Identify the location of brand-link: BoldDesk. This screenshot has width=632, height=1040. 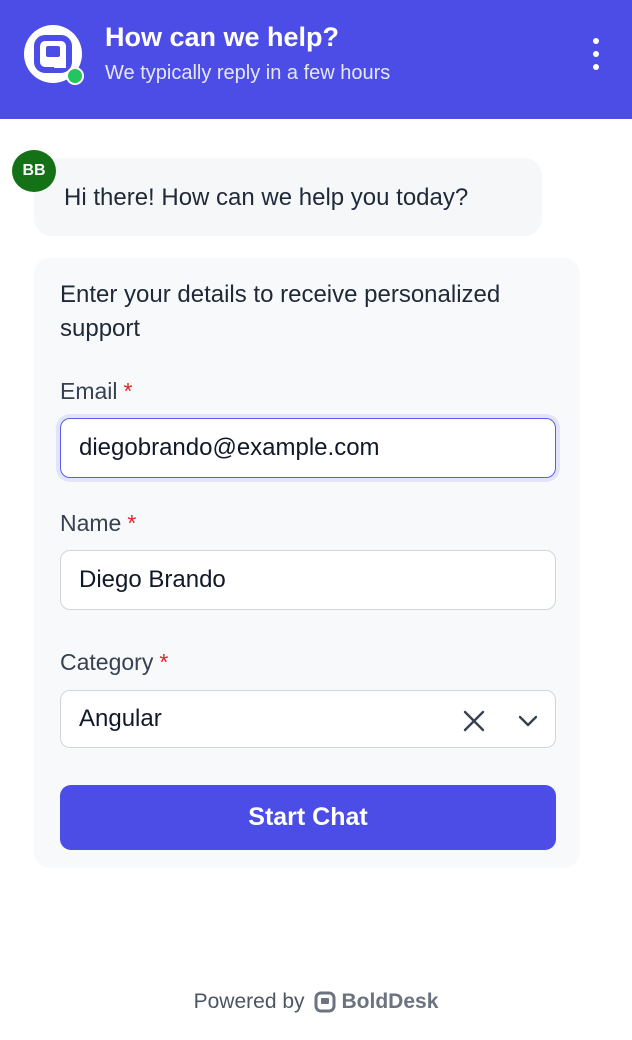
(376, 1002).